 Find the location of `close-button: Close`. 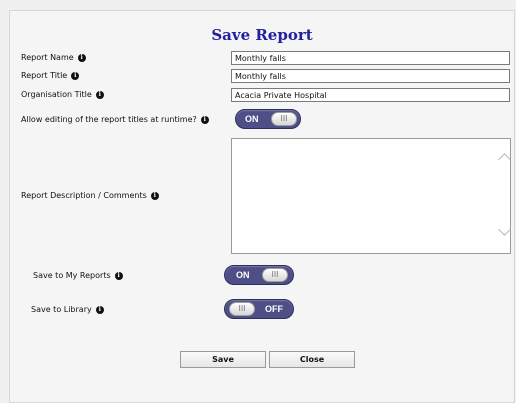

close-button: Close is located at coordinates (312, 359).